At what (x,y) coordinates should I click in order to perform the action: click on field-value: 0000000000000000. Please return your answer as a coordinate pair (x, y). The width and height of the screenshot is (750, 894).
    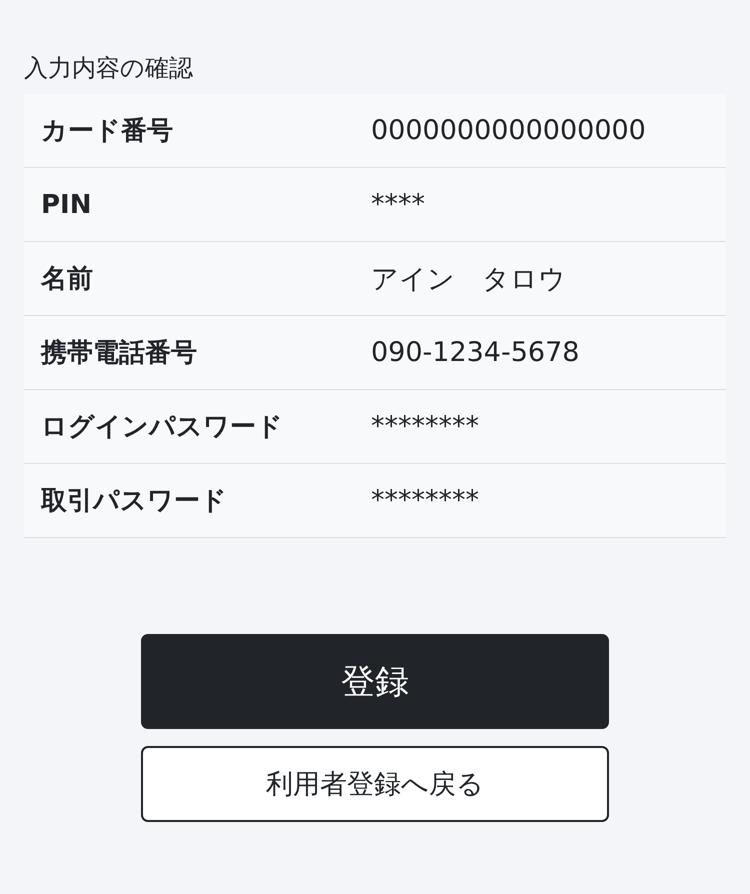
    Looking at the image, I should click on (508, 130).